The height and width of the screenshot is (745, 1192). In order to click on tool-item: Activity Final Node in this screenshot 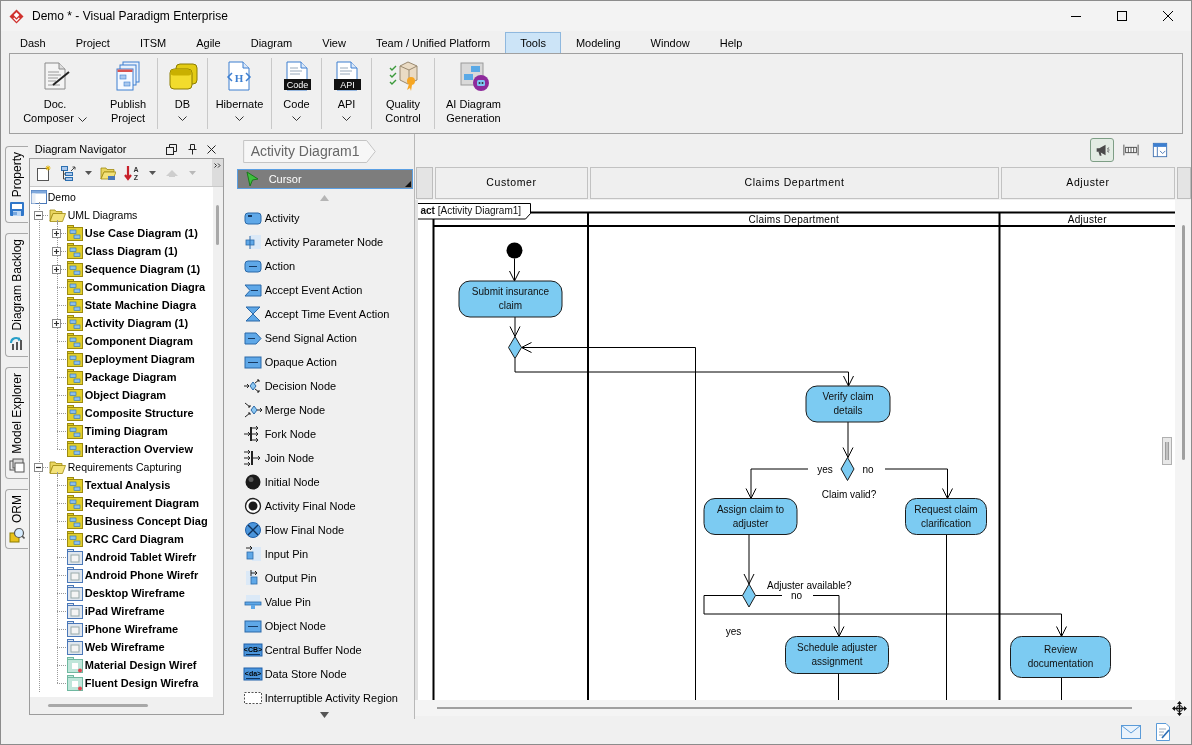, I will do `click(324, 506)`.